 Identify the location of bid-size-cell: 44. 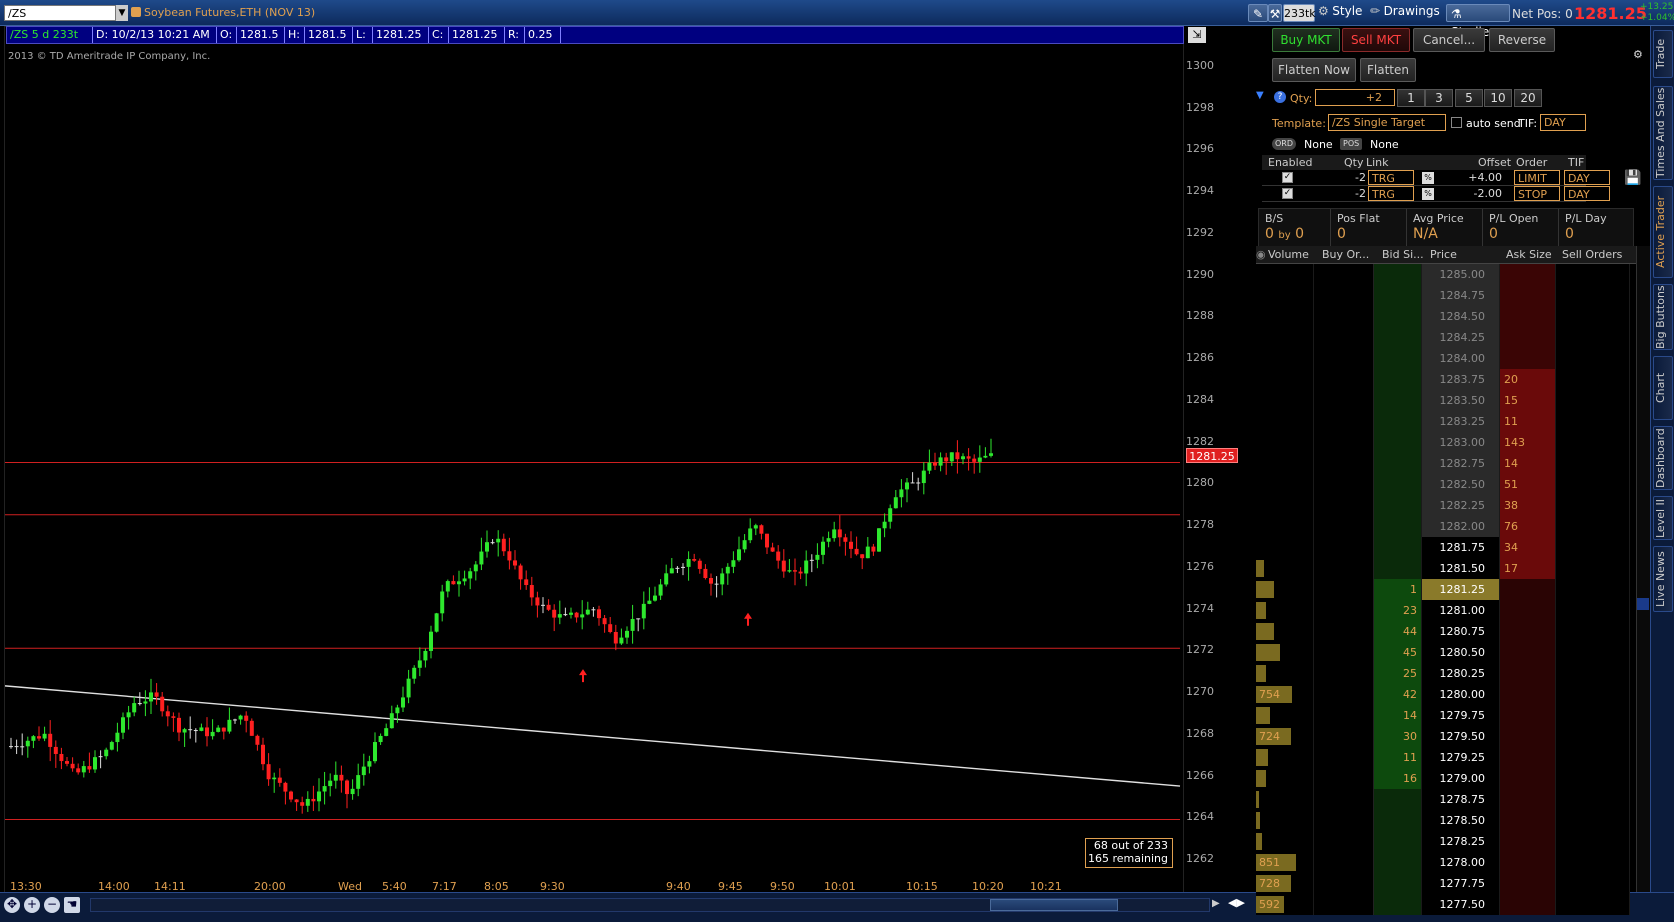
(1398, 631).